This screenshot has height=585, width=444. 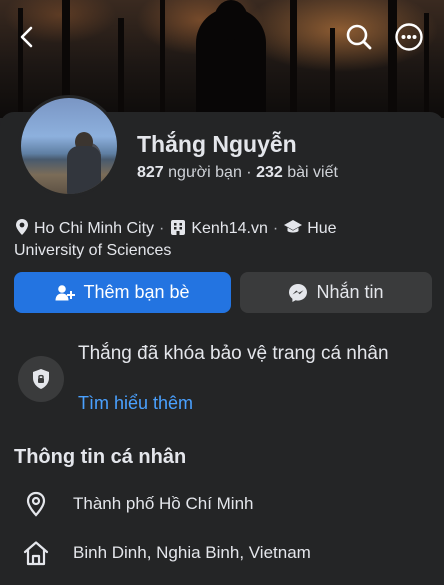 I want to click on more-options-button, so click(x=409, y=37).